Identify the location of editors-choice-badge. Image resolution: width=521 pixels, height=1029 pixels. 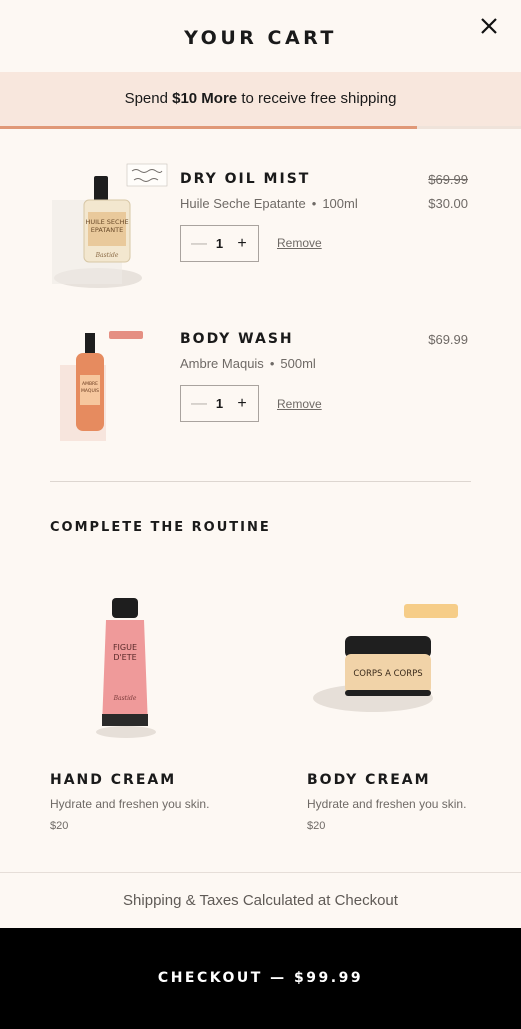
(147, 175).